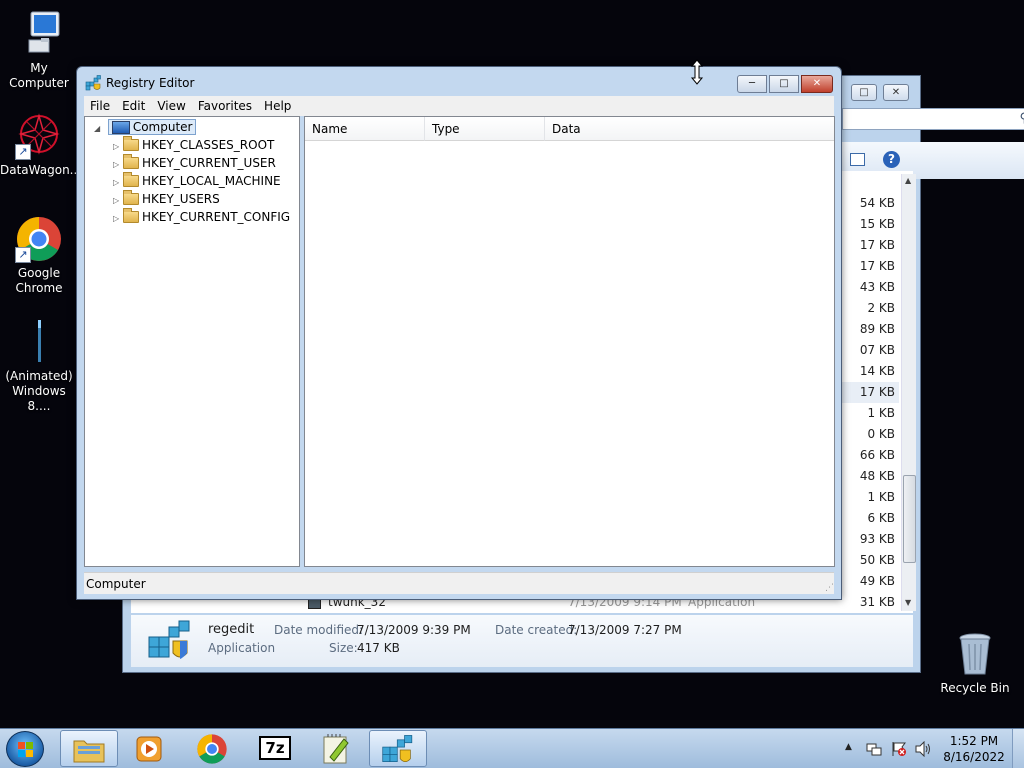 This screenshot has height=768, width=1024. I want to click on windows-logo-icon, so click(26, 750).